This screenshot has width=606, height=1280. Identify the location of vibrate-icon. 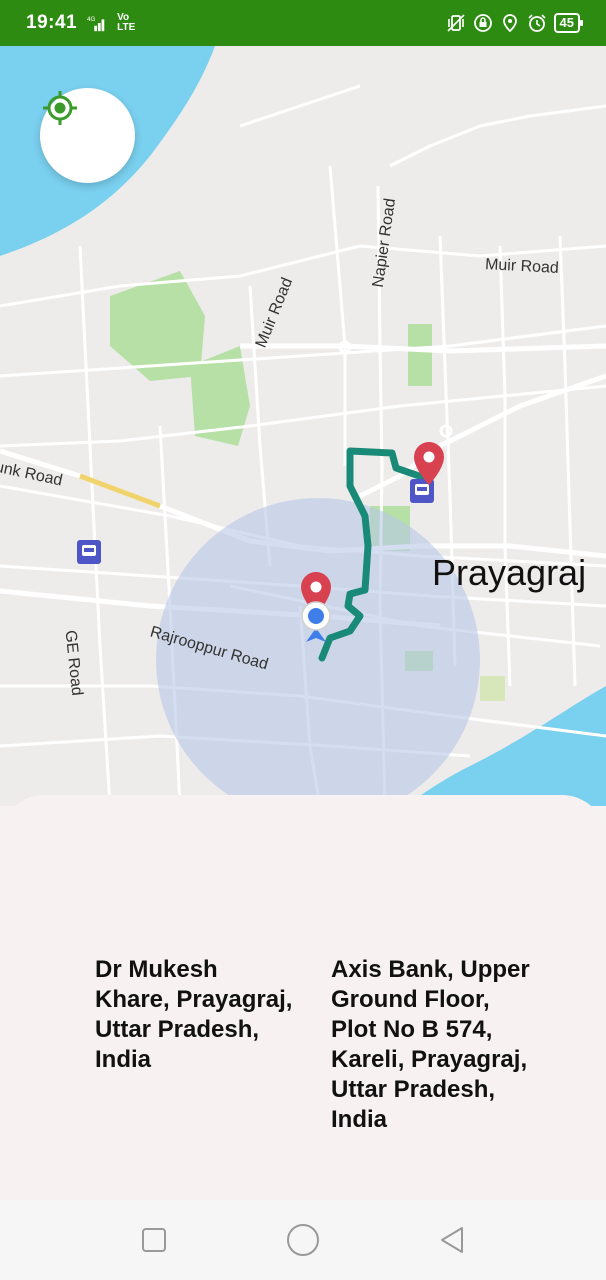
(456, 23).